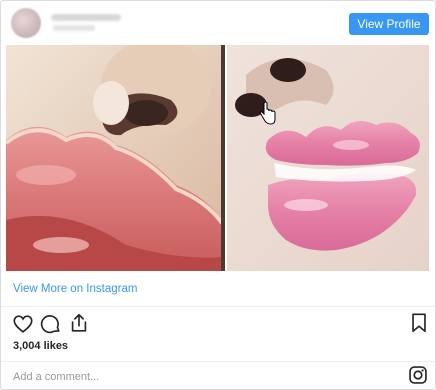 The width and height of the screenshot is (436, 390). Describe the element at coordinates (86, 17) in the screenshot. I see `username-blurred` at that location.